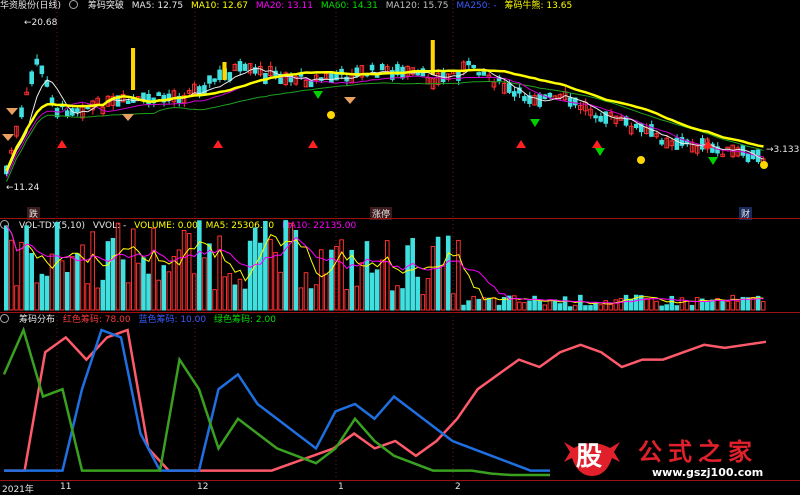  I want to click on highlight-candle, so click(133, 69).